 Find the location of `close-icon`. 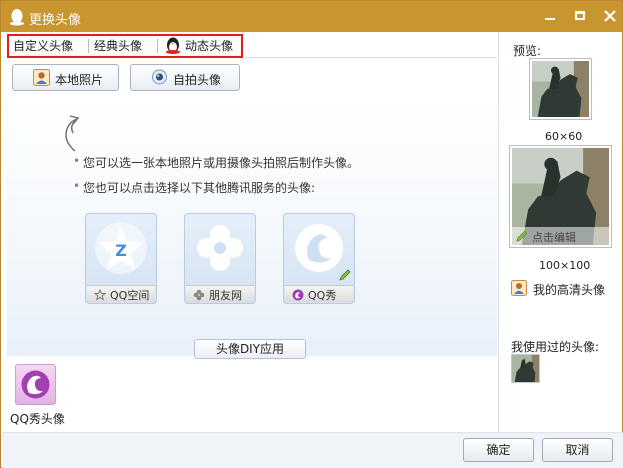

close-icon is located at coordinates (610, 16).